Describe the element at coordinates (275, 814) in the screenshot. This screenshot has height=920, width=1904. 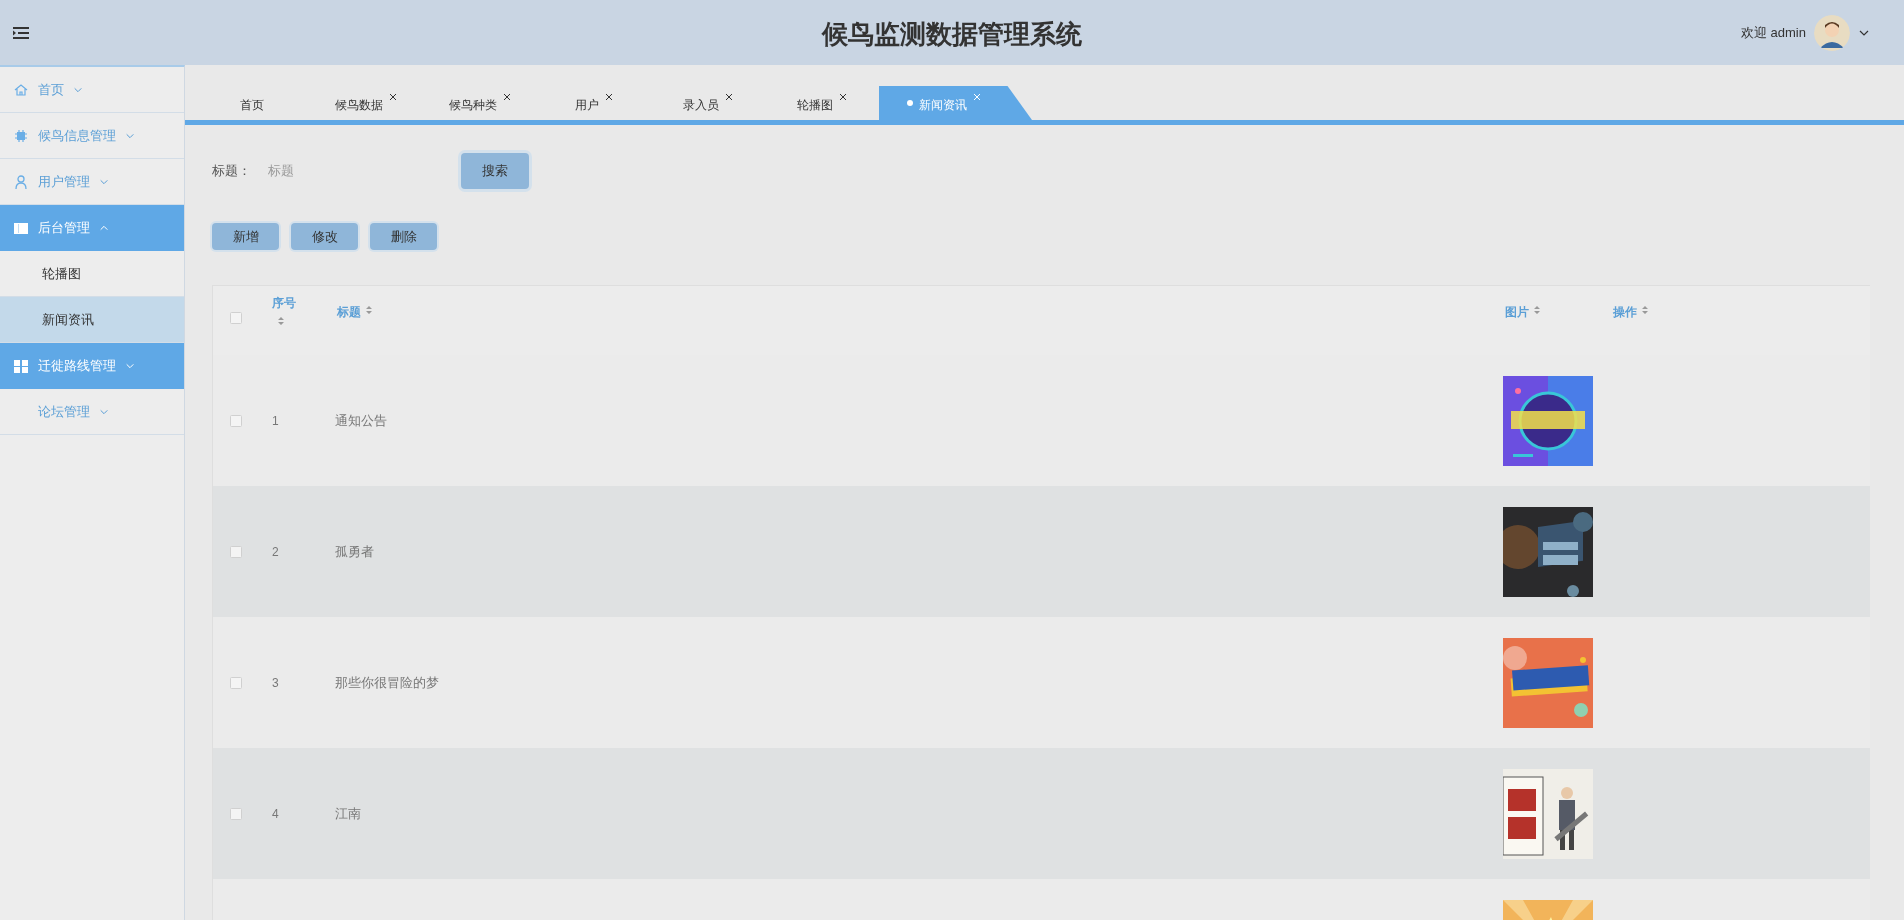
I see `table-cell-text: 4` at that location.